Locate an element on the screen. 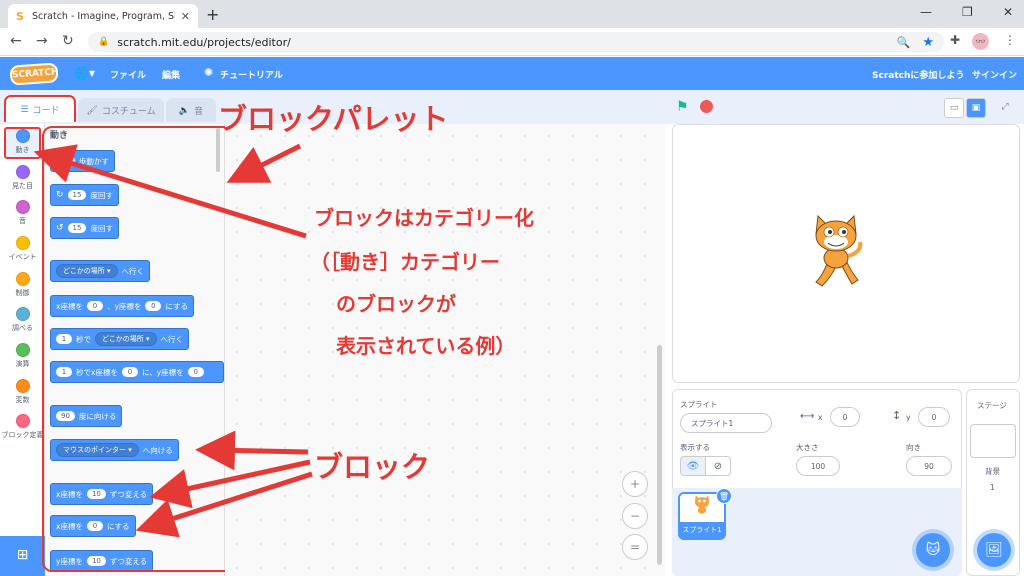 The height and width of the screenshot is (576, 1024). tab-sound: 🔈 音 is located at coordinates (191, 110).